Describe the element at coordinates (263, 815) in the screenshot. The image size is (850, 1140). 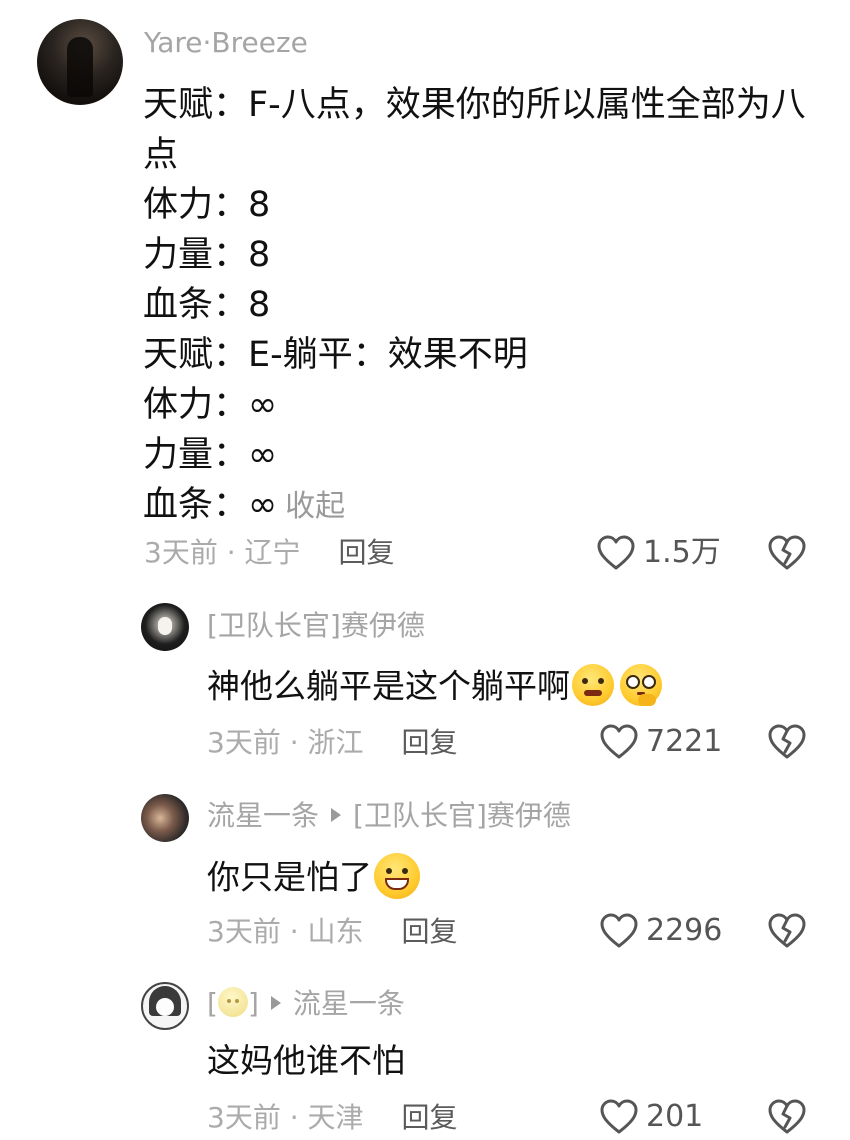
I see `reply-username: 流星一条` at that location.